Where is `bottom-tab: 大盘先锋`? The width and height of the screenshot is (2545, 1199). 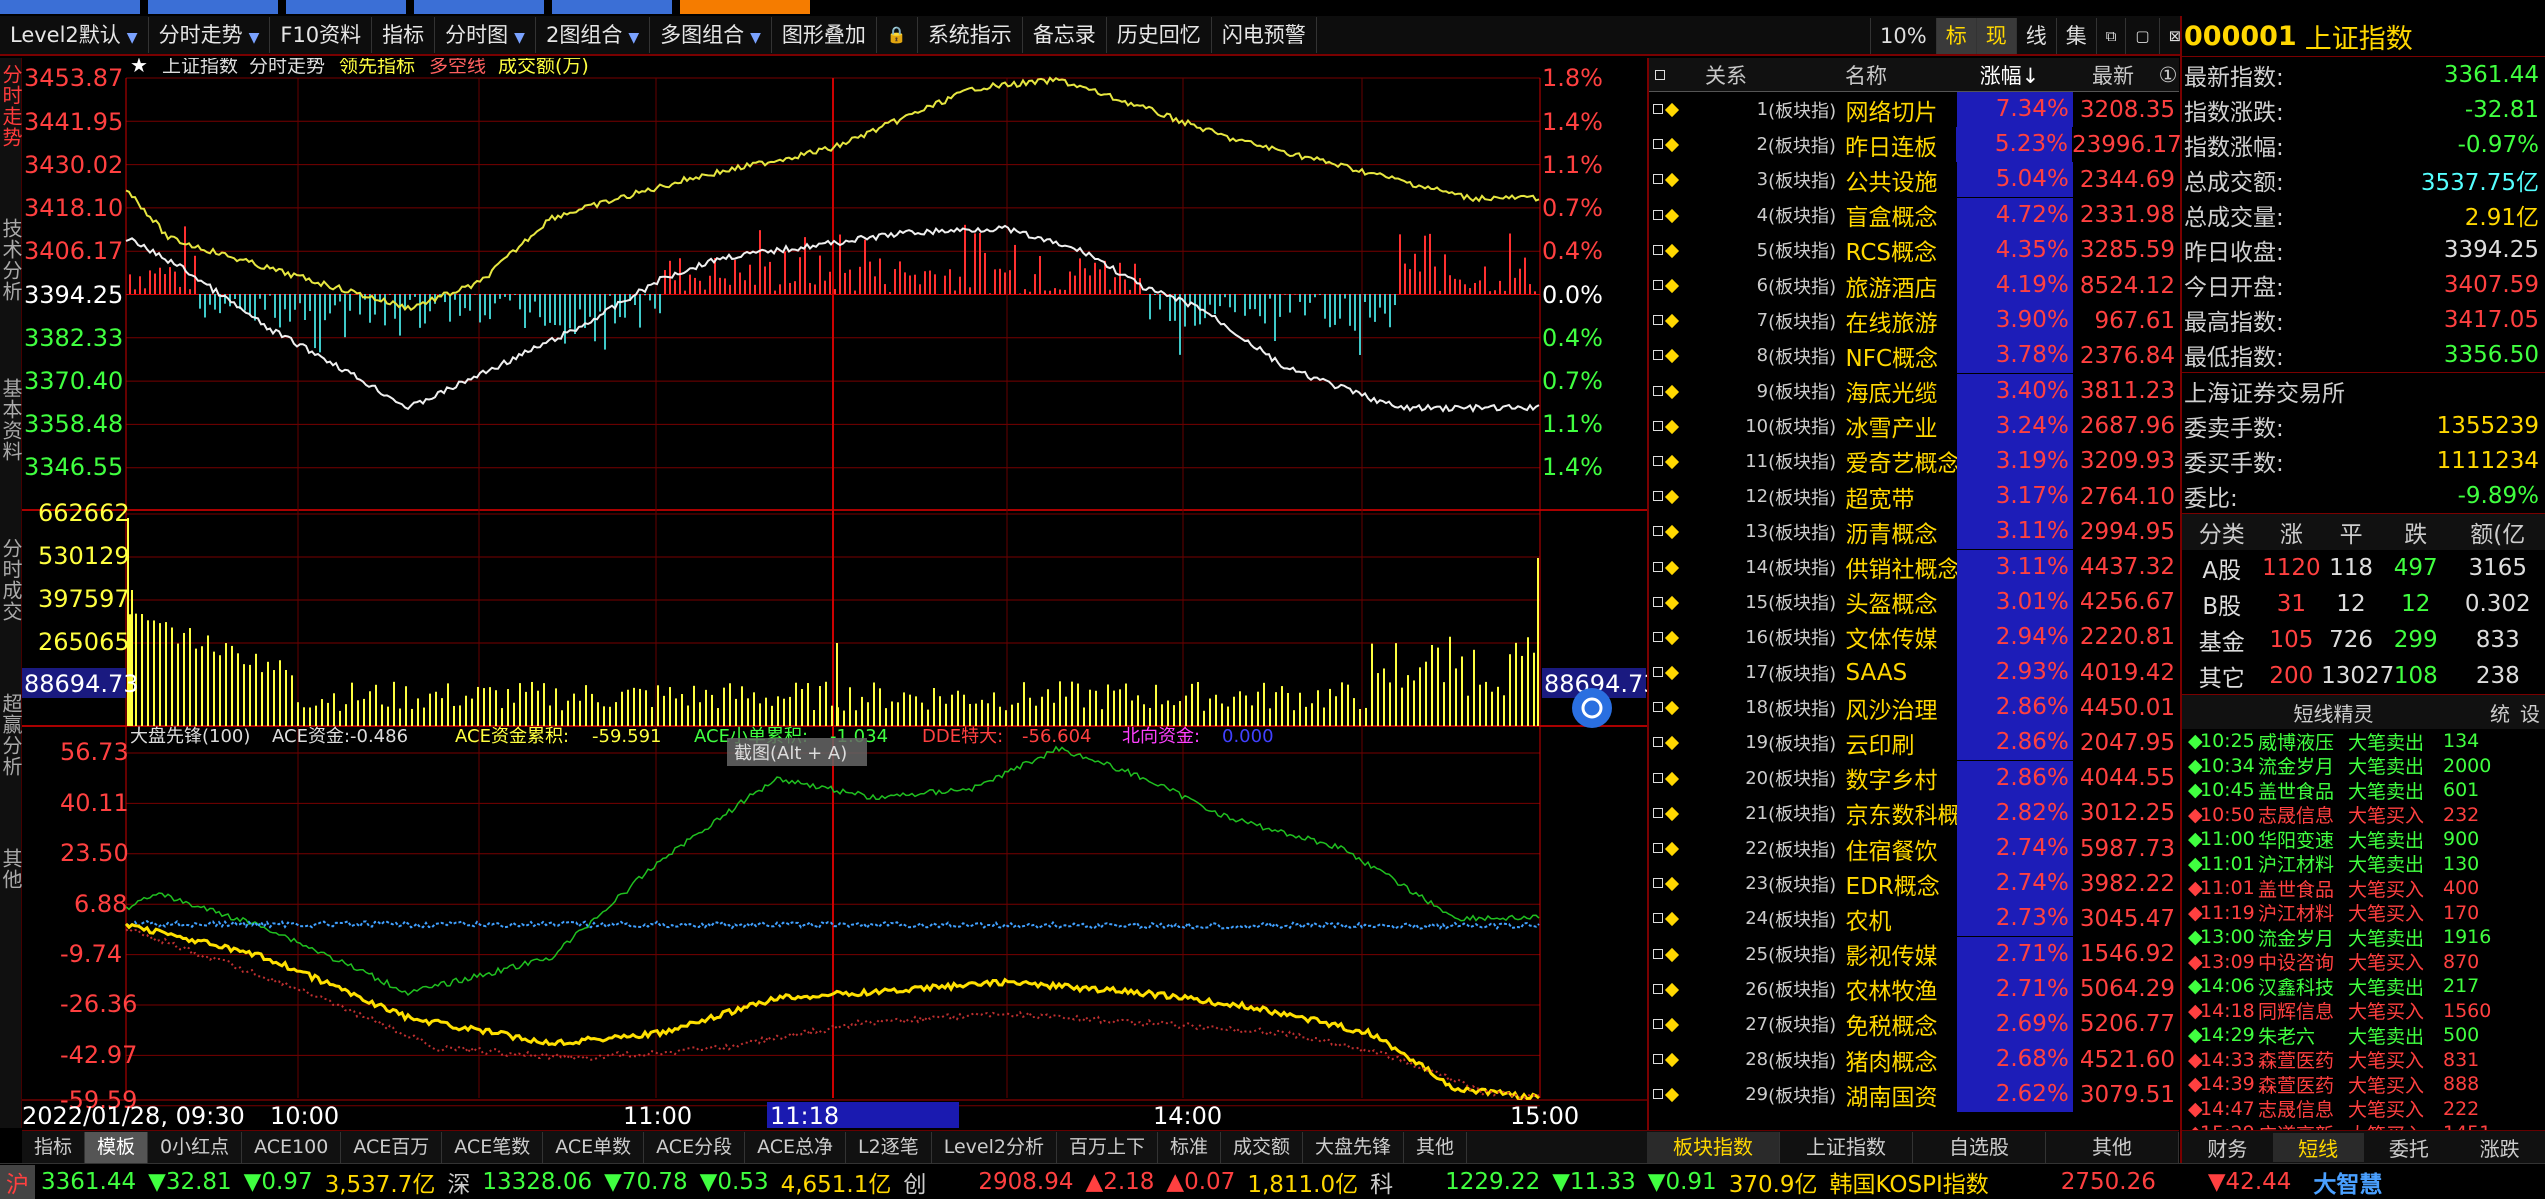
bottom-tab: 大盘先锋 is located at coordinates (1354, 1147).